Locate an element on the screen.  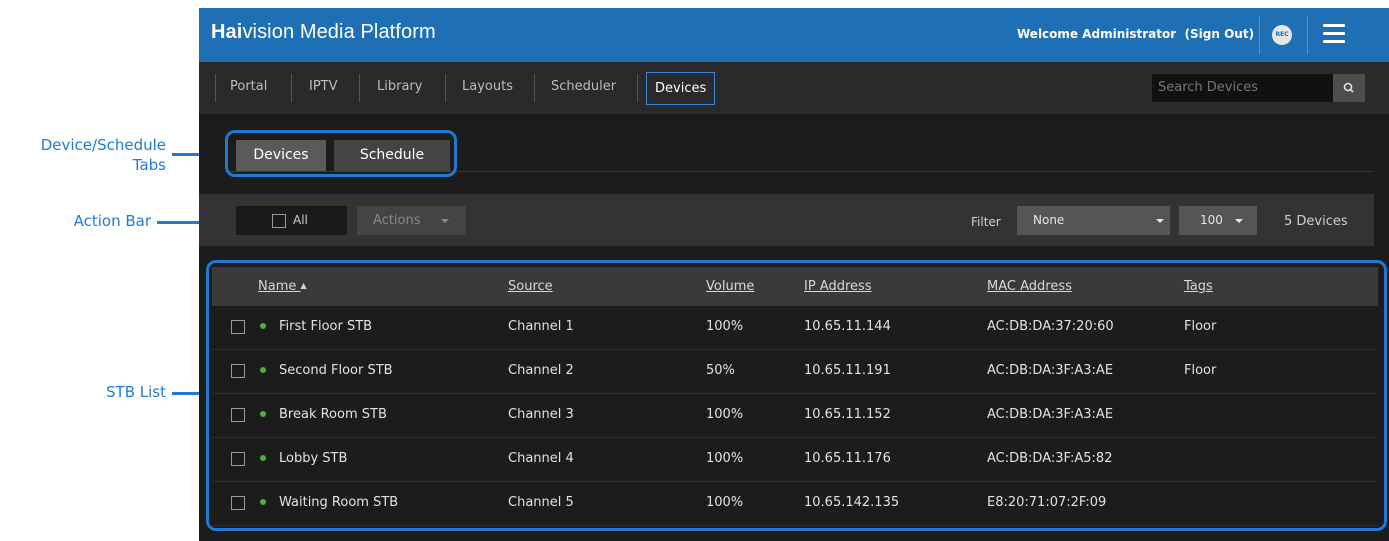
nav-item-portal: Portal is located at coordinates (248, 87).